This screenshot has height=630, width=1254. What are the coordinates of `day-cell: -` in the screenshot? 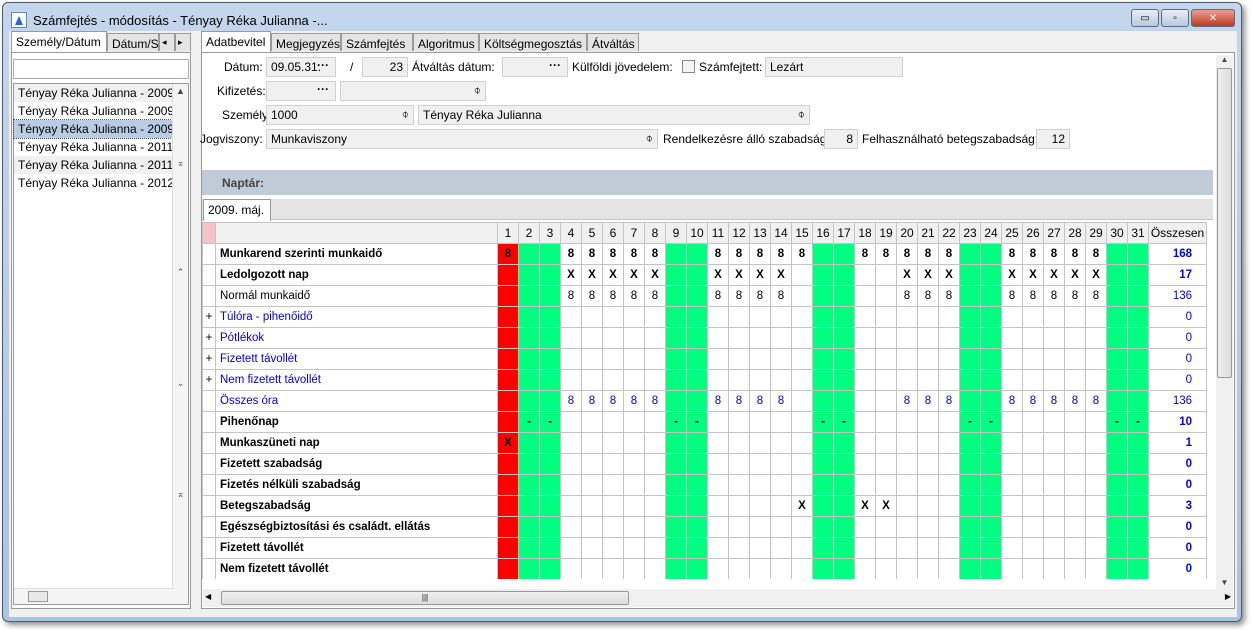 It's located at (529, 422).